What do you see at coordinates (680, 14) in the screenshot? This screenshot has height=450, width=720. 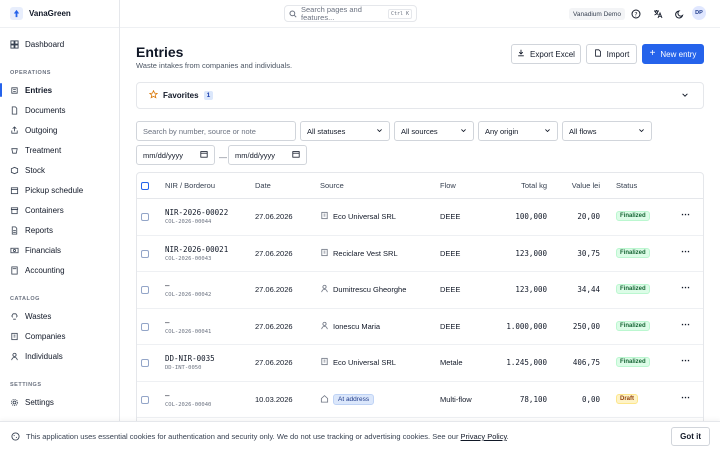 I see `dark-mode-icon` at bounding box center [680, 14].